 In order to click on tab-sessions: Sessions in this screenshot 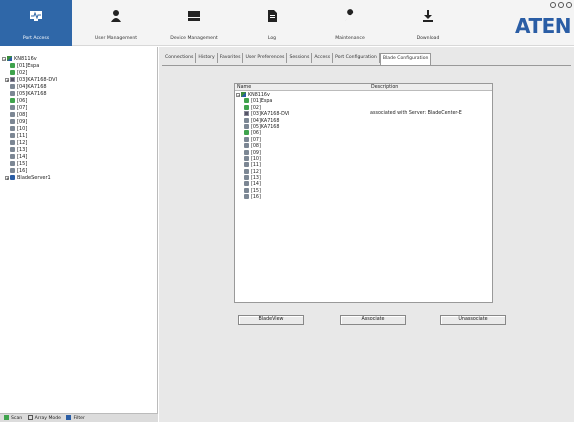, I will do `click(300, 58)`.